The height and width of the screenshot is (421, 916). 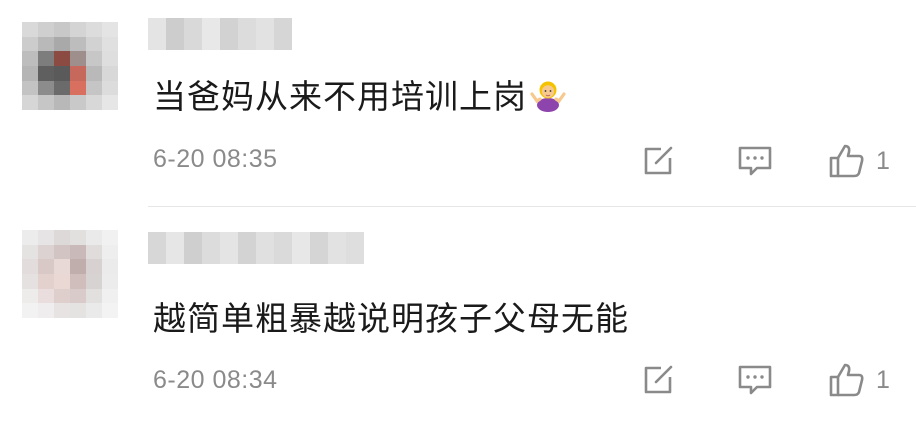 What do you see at coordinates (340, 96) in the screenshot?
I see `comment-text-content: 当爸妈从来不用培训上岗` at bounding box center [340, 96].